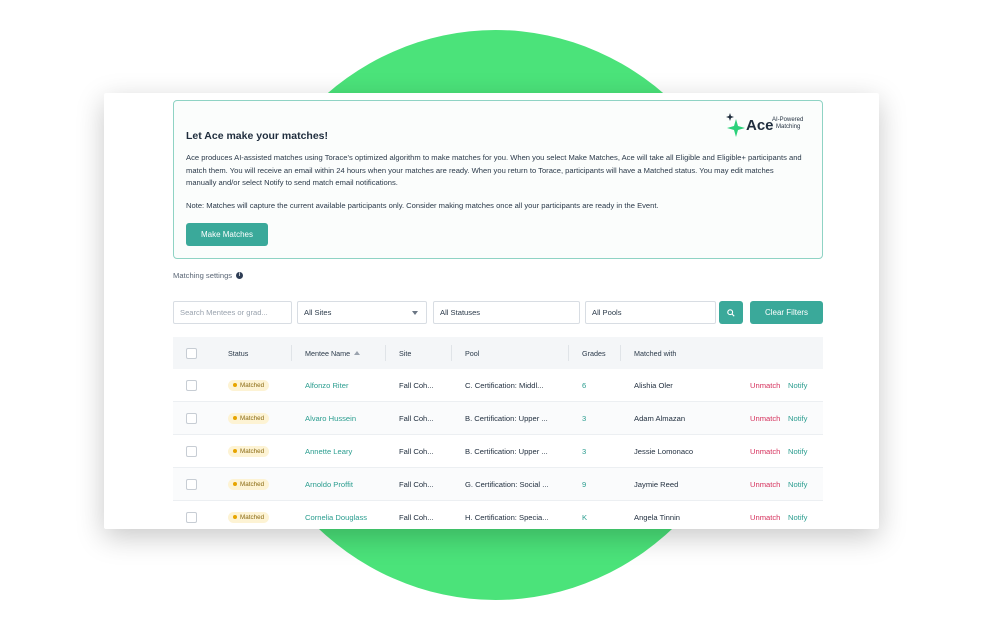 Image resolution: width=1000 pixels, height=625 pixels. I want to click on chevron-down-icon, so click(415, 313).